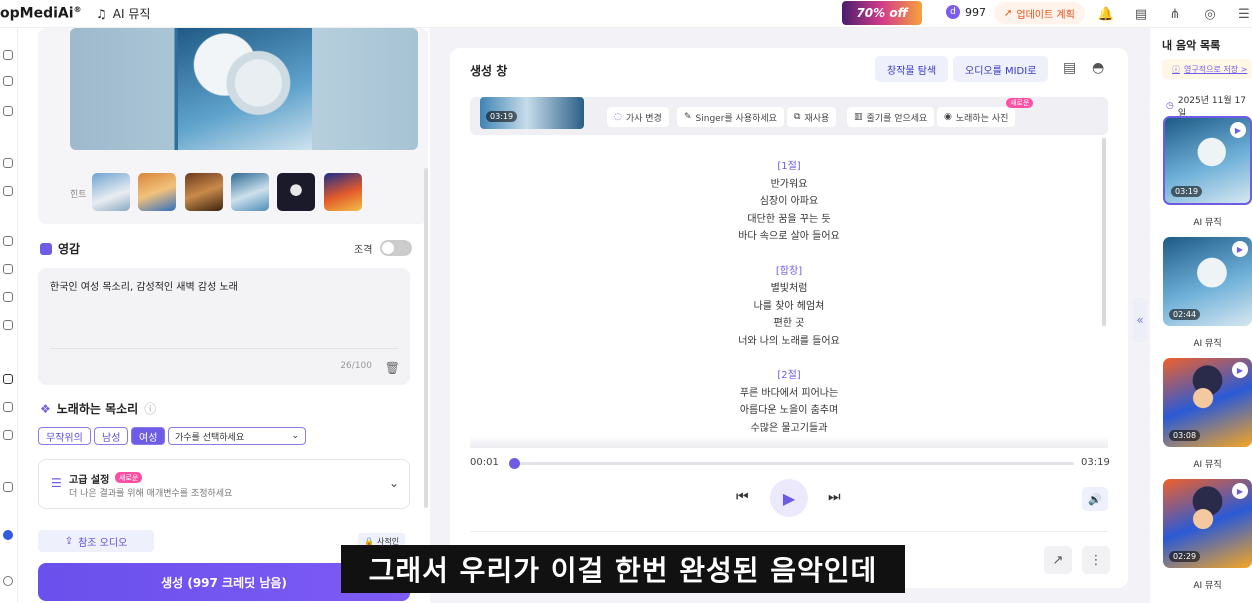  Describe the element at coordinates (296, 192) in the screenshot. I see `hint-thumb-astronaut` at that location.